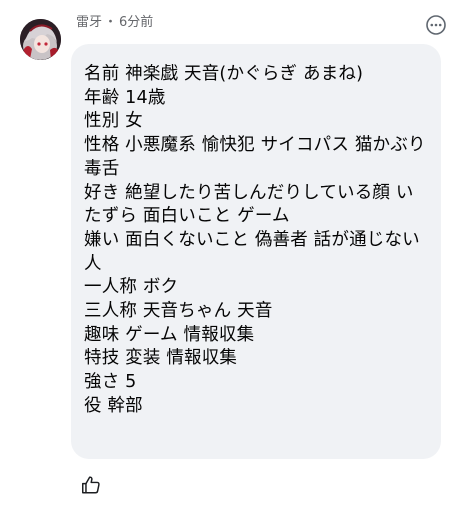 Image resolution: width=459 pixels, height=512 pixels. I want to click on comment-line: 好き 絶望したり苦しんだりしている顔 い, so click(249, 192).